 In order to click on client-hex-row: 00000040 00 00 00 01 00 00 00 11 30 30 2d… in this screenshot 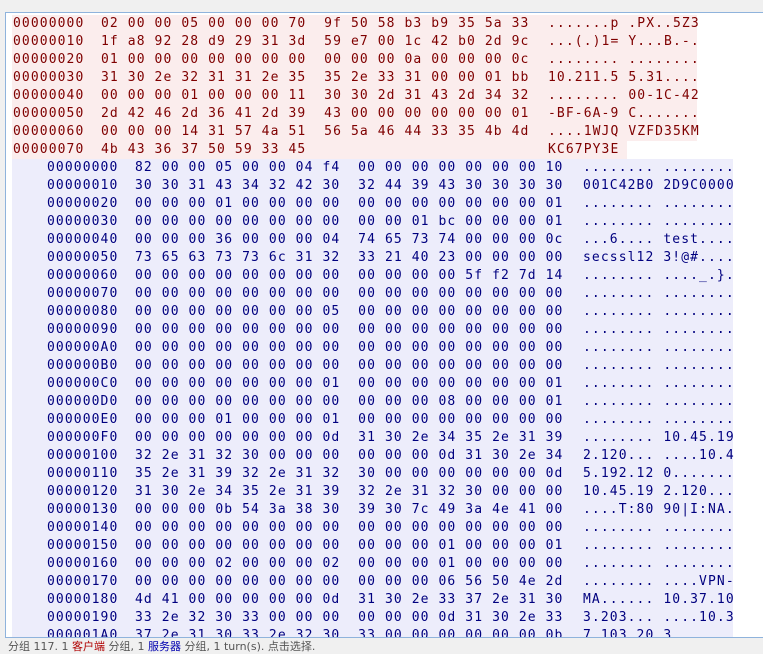, I will do `click(356, 96)`.